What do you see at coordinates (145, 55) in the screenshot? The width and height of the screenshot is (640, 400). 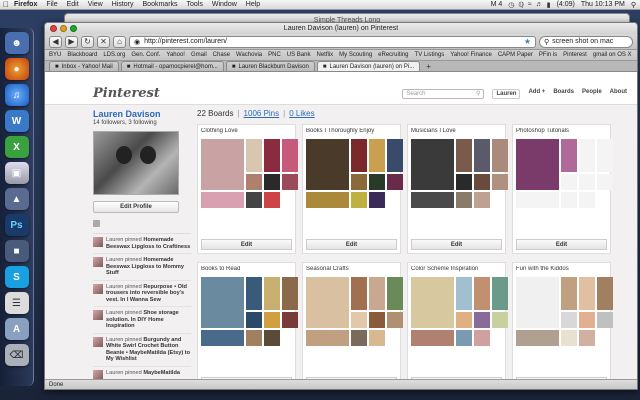 I see `bookmark-item: Gen. Conf.` at bounding box center [145, 55].